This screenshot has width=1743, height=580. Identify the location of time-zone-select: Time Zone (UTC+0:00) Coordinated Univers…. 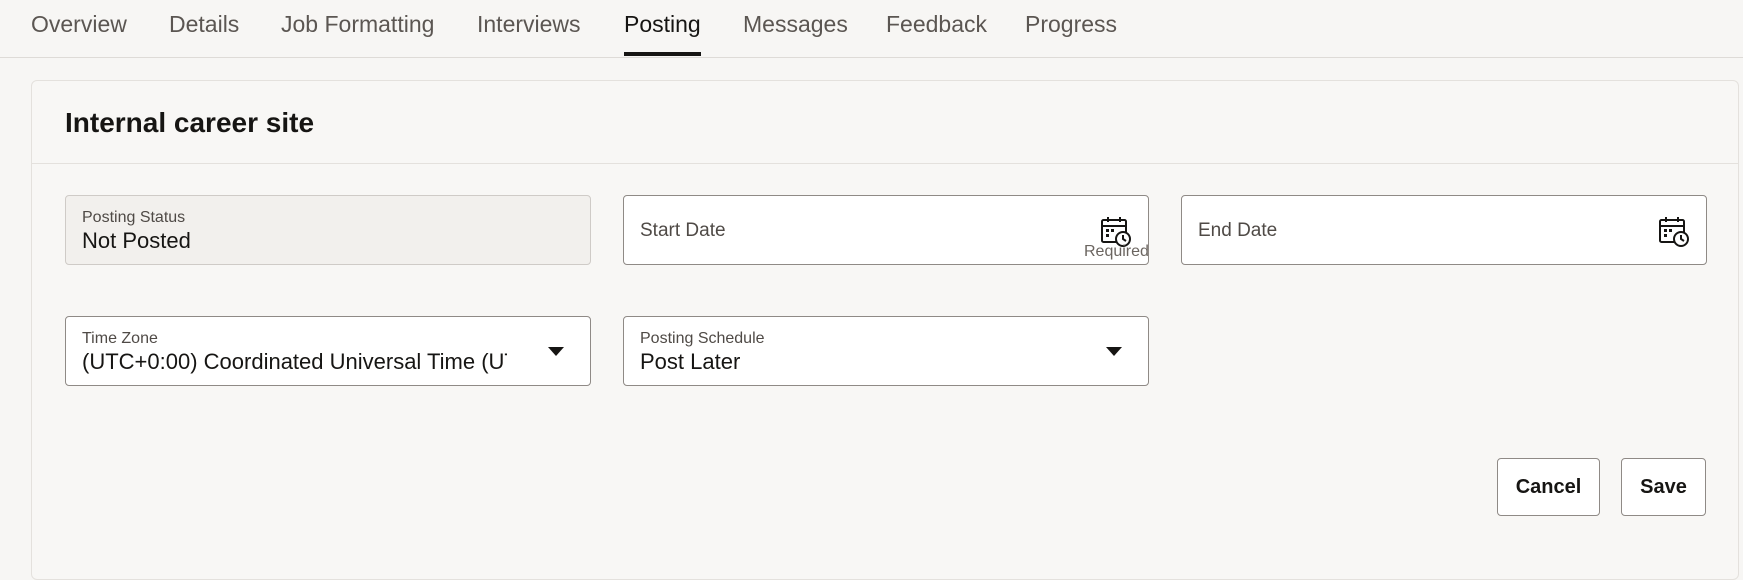
(328, 351).